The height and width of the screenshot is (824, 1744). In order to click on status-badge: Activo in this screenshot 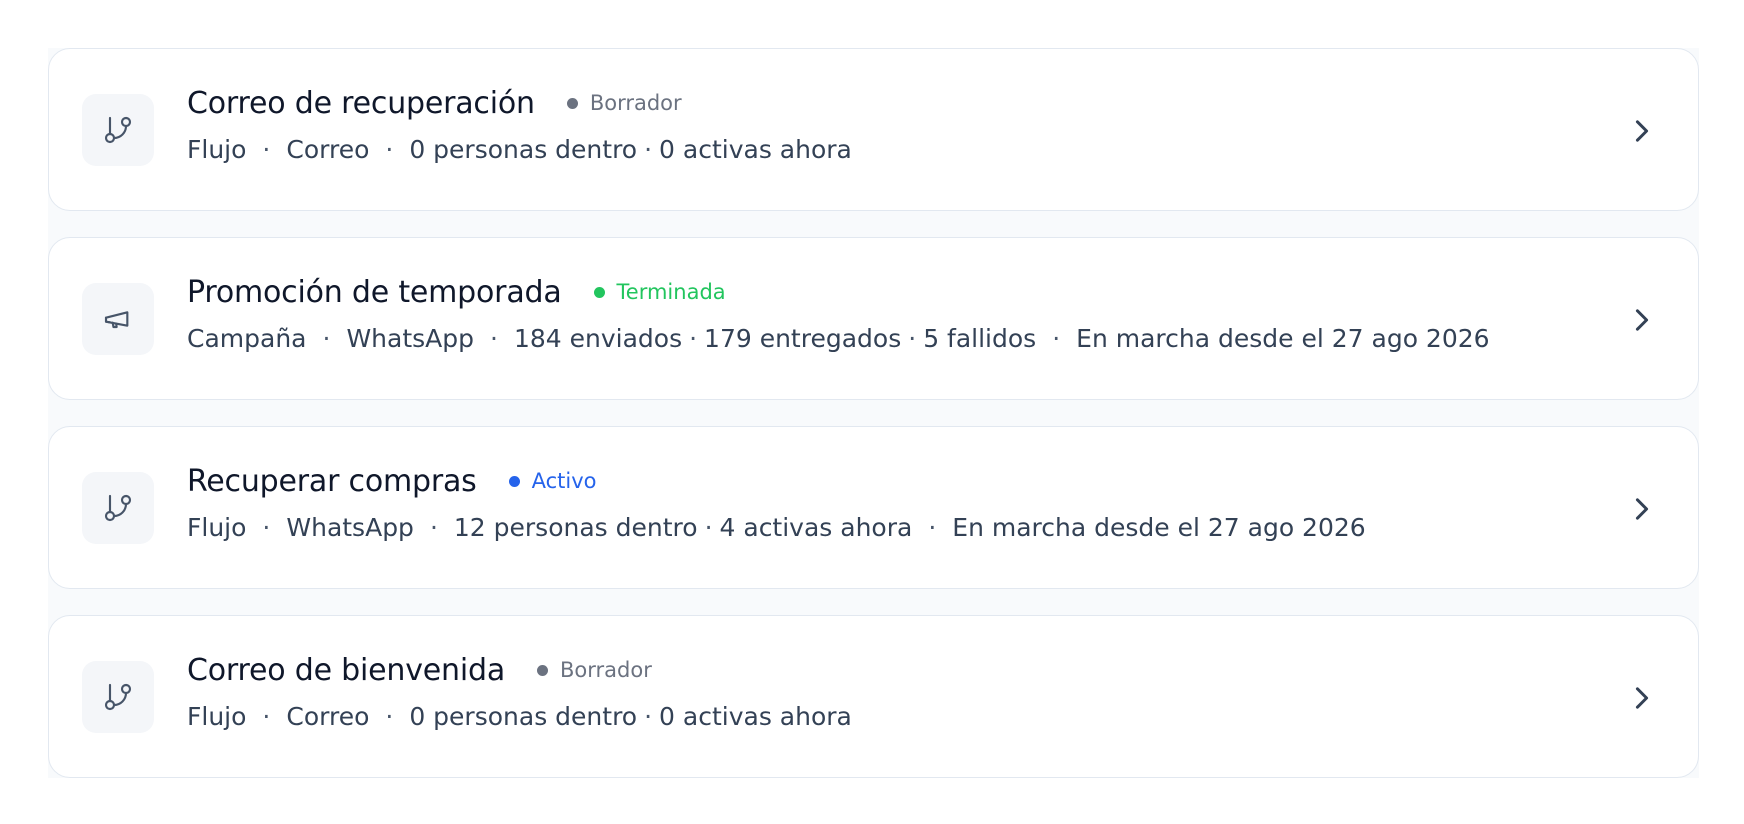, I will do `click(552, 481)`.